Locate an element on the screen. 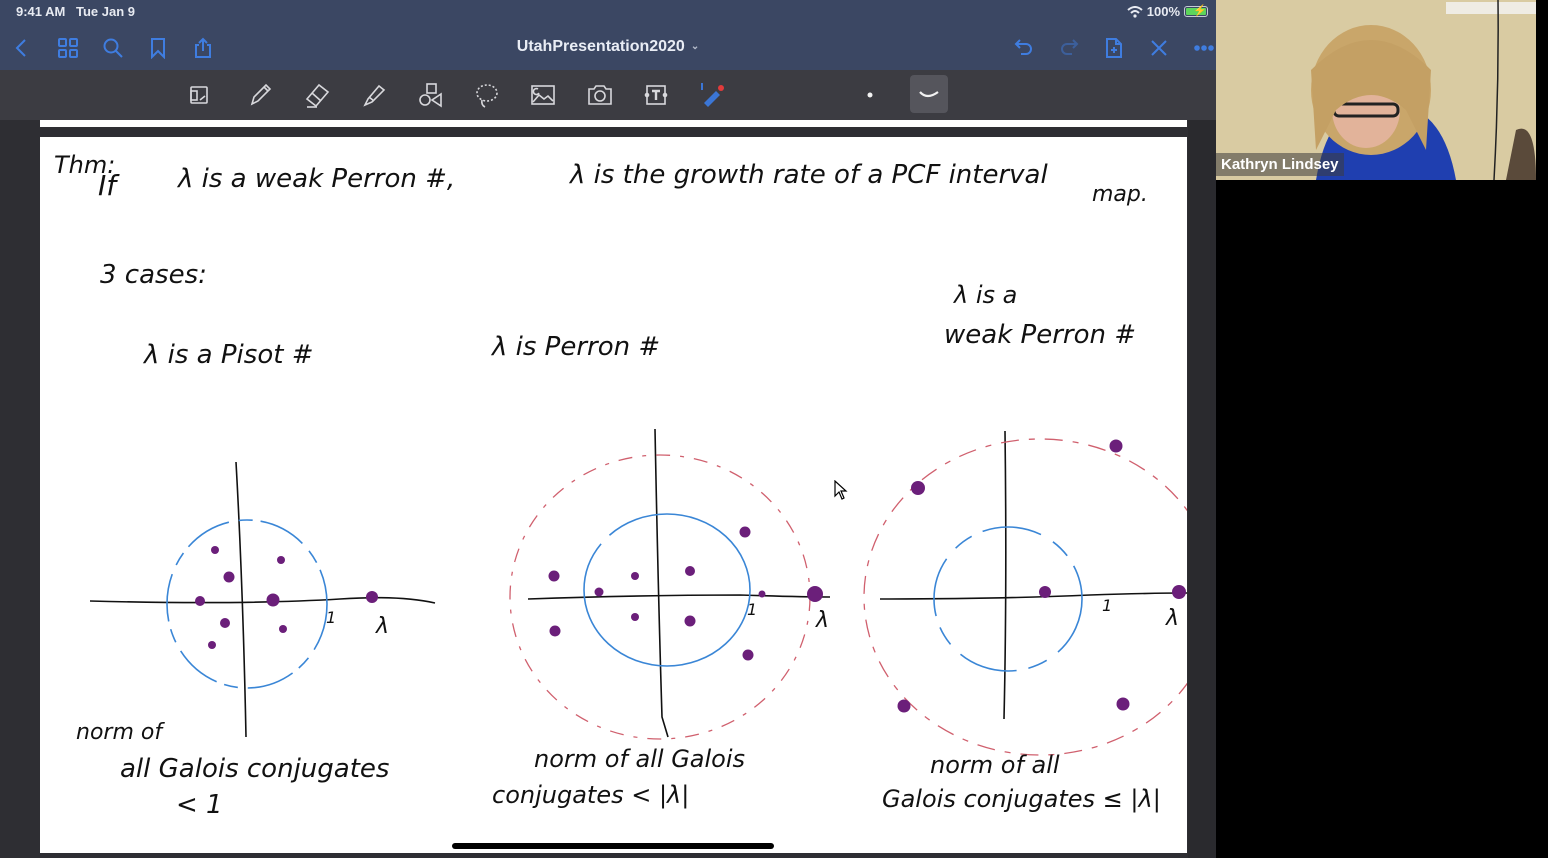 This screenshot has height=858, width=1548. image-icon is located at coordinates (543, 95).